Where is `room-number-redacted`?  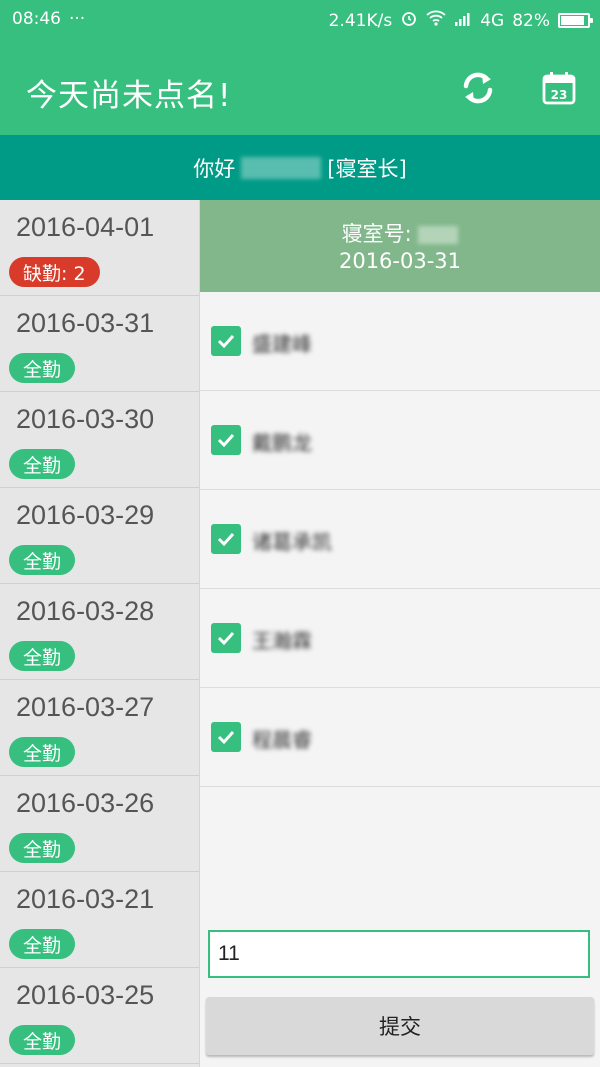 room-number-redacted is located at coordinates (438, 235).